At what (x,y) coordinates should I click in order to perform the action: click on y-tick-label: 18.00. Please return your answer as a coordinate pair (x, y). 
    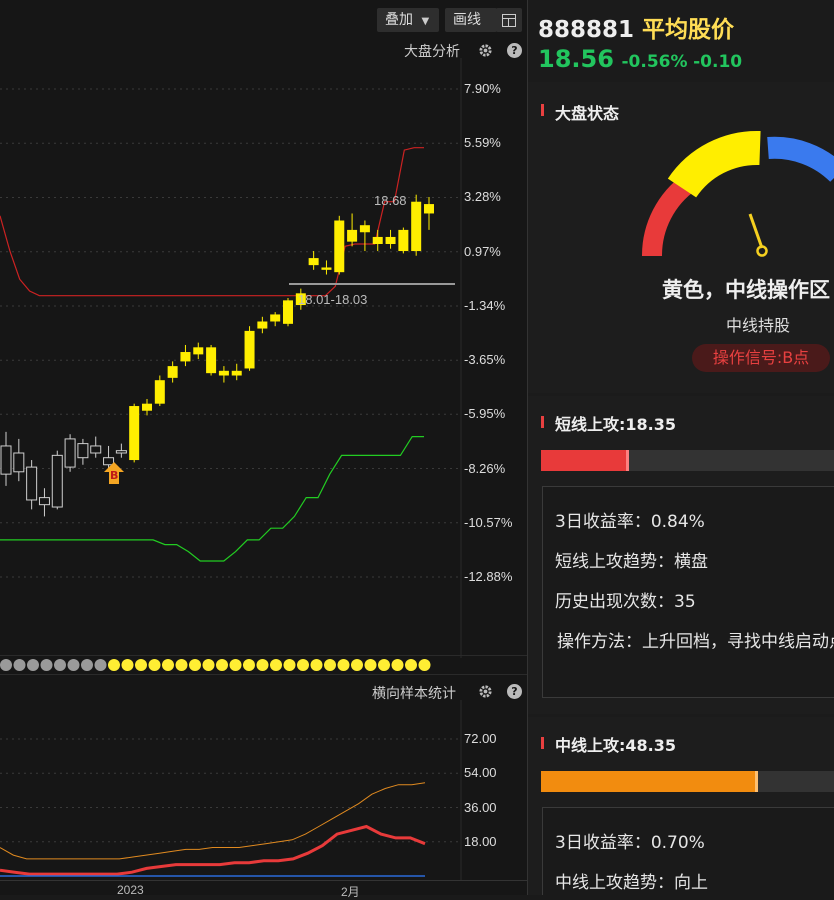
    Looking at the image, I should click on (480, 841).